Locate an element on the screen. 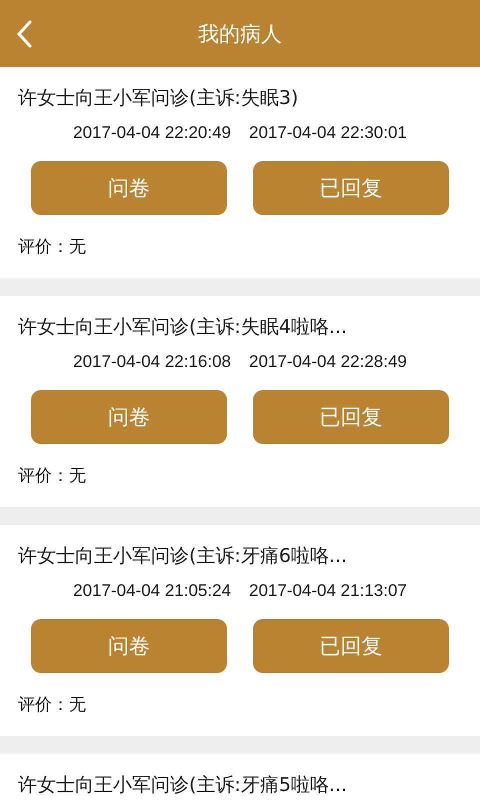 The height and width of the screenshot is (800, 480). start-time: 2017-04-04 21:05:24 is located at coordinates (152, 591).